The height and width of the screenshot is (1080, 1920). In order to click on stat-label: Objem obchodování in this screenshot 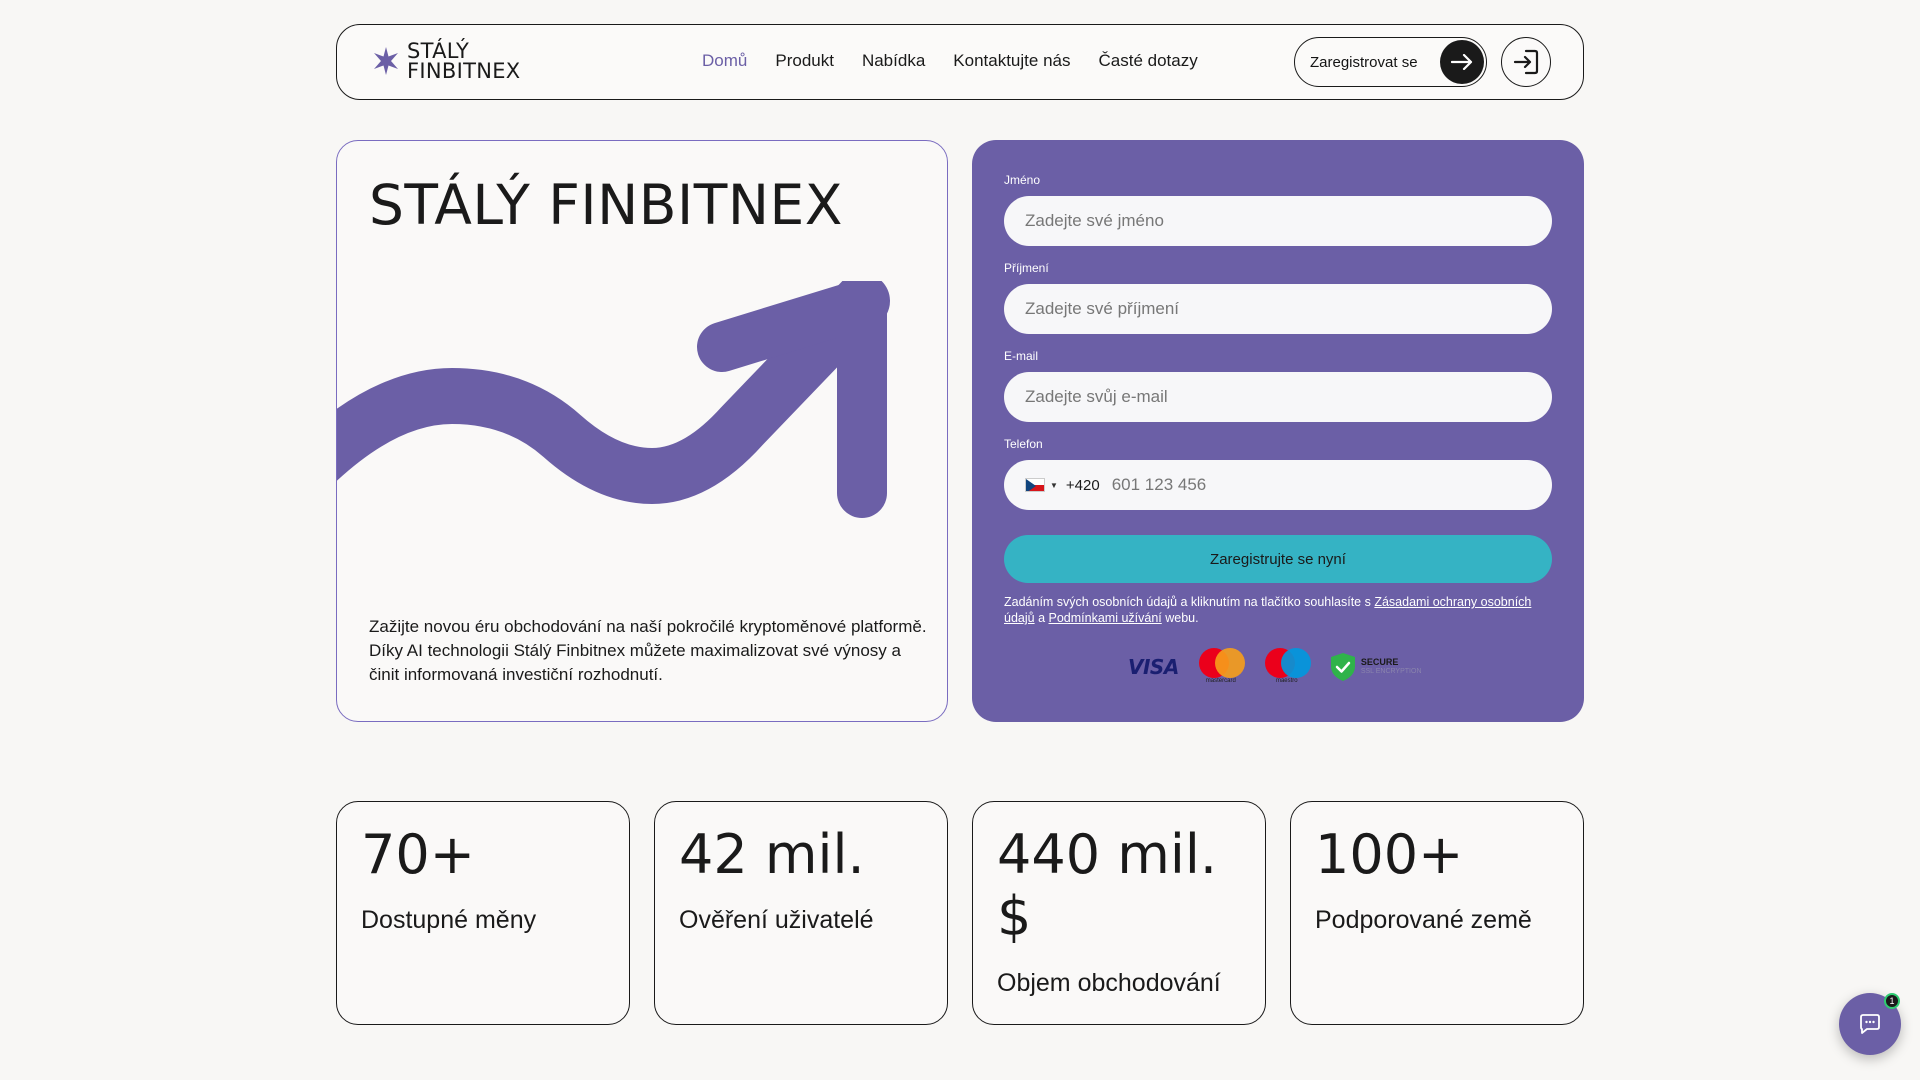, I will do `click(1109, 983)`.